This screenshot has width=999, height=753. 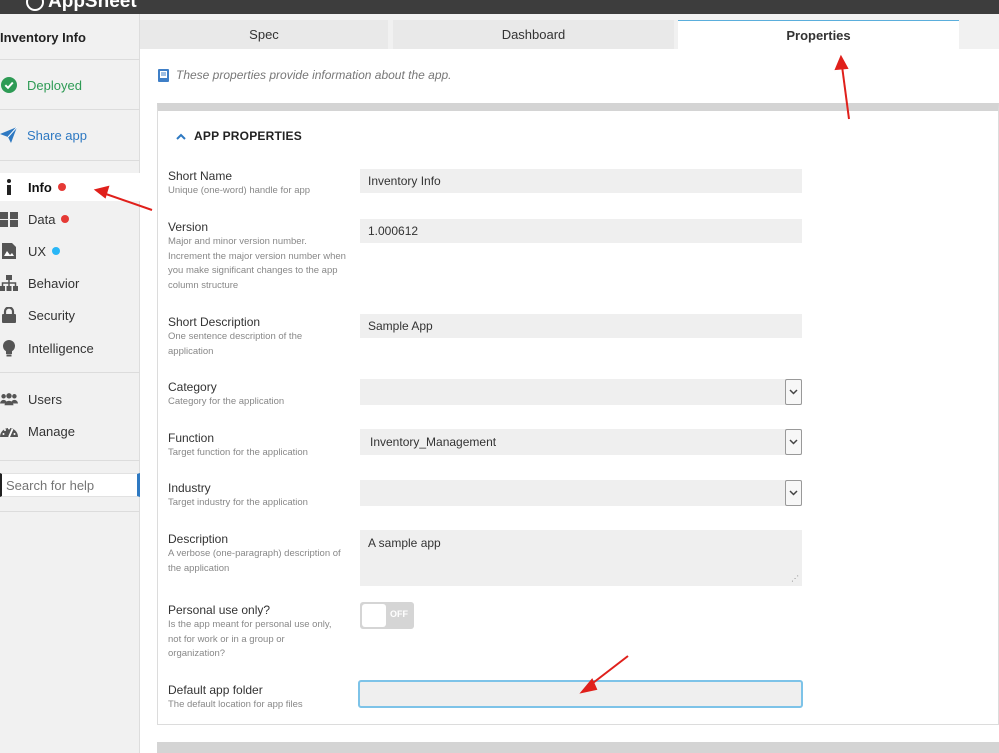 I want to click on editor-tabs: Spec Dashboard Properties, so click(x=569, y=34).